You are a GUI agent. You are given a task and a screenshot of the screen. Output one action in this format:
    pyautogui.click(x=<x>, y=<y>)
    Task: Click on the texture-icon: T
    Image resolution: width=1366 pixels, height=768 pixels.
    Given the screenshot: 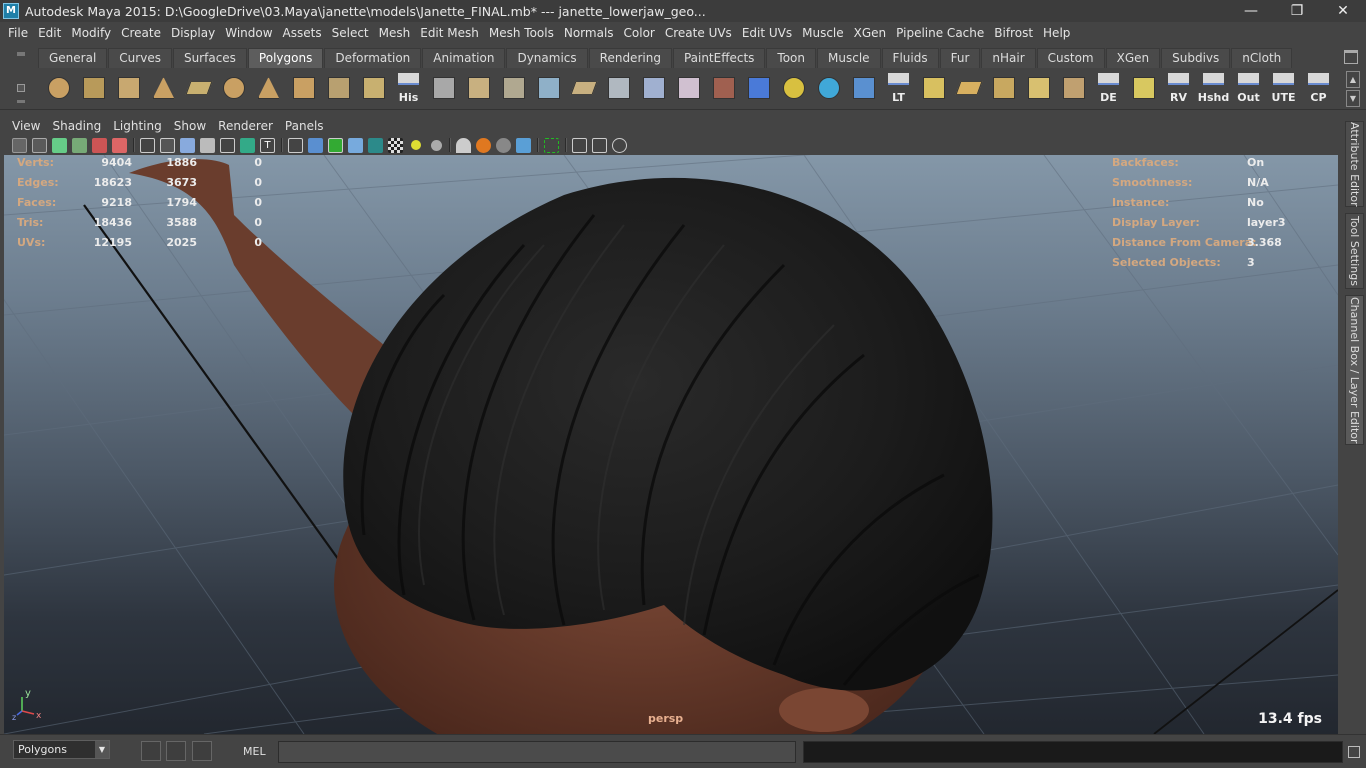 What is the action you would take?
    pyautogui.click(x=267, y=145)
    